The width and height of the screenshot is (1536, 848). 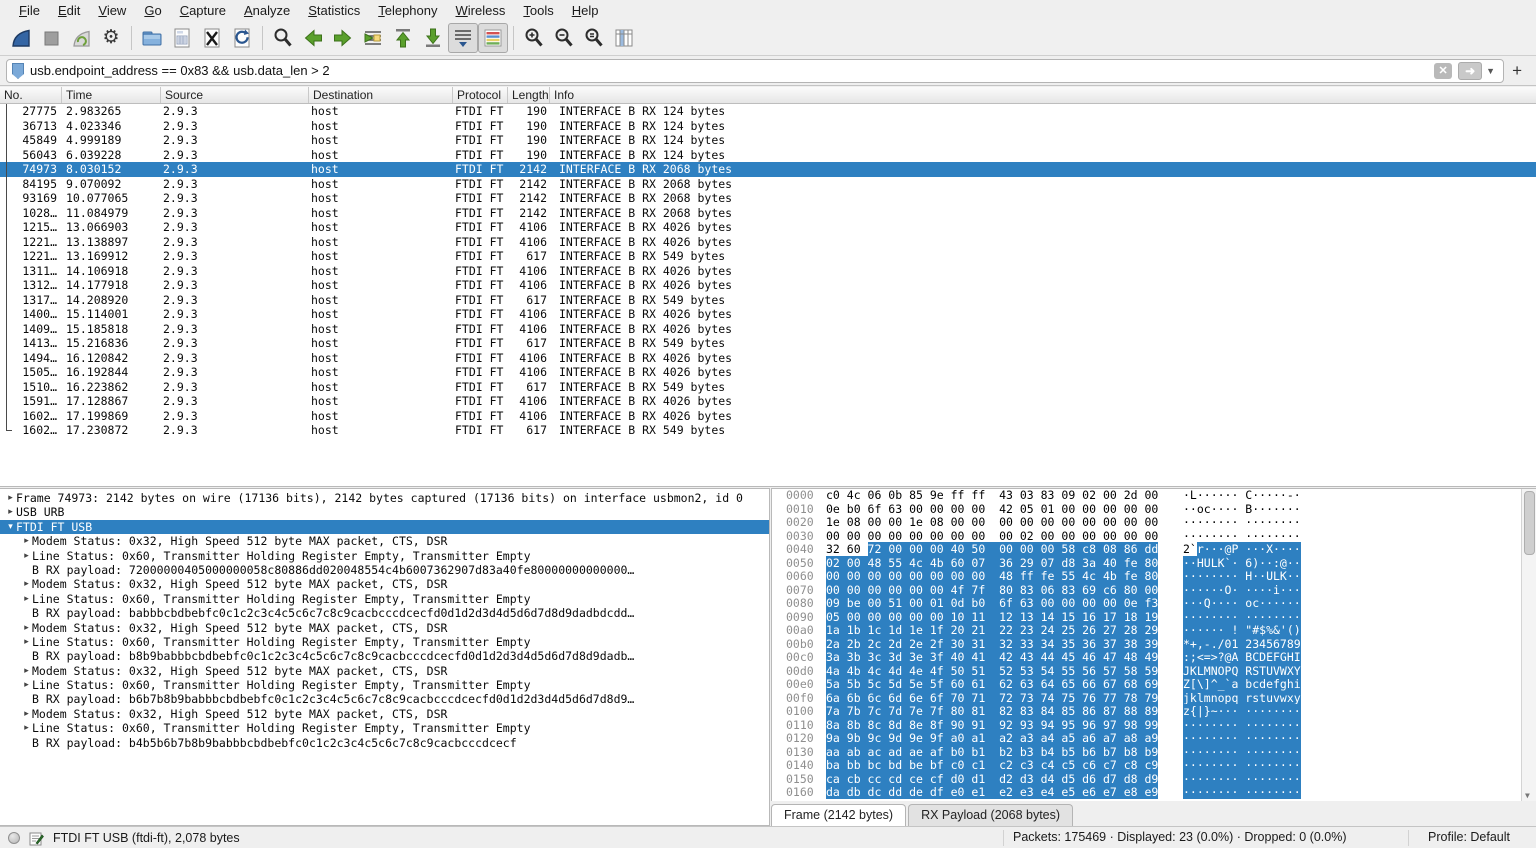 What do you see at coordinates (203, 10) in the screenshot?
I see `menu-capture: Capture` at bounding box center [203, 10].